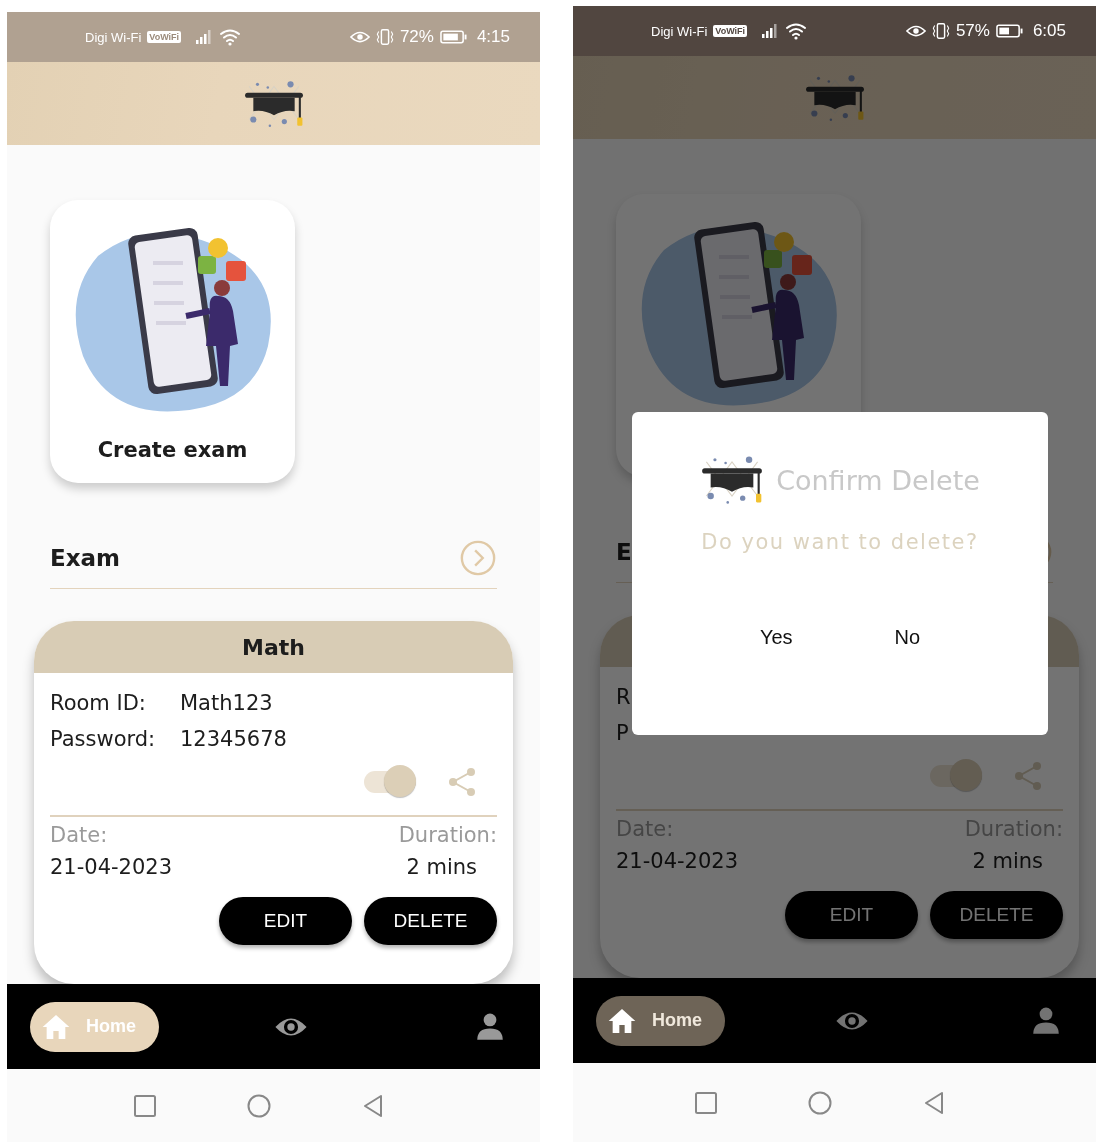  Describe the element at coordinates (660, 1020) in the screenshot. I see `home-tab: Home` at that location.